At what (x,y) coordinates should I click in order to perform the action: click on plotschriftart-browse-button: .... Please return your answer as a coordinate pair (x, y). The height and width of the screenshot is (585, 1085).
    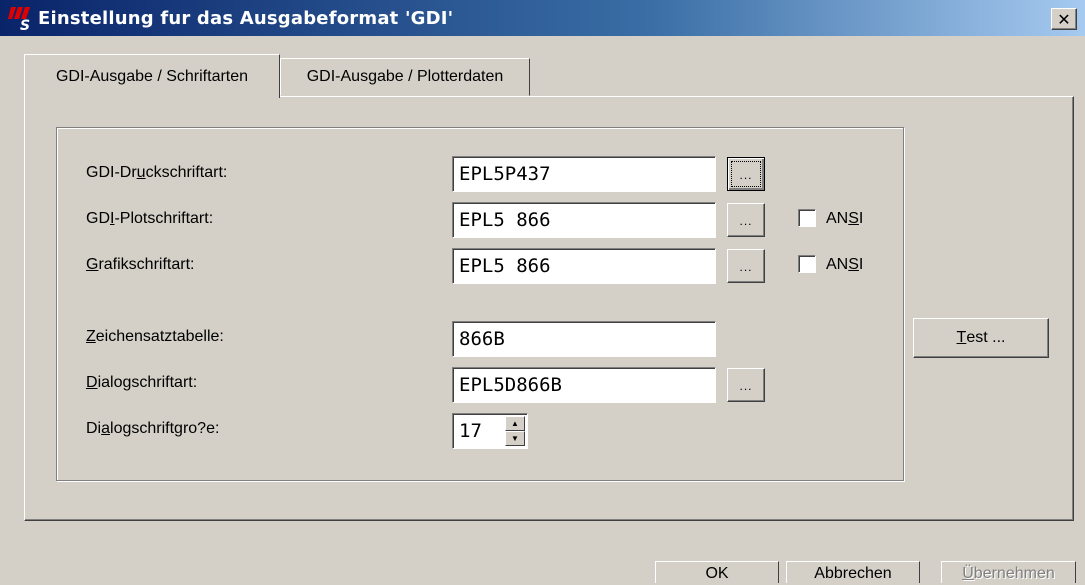
    Looking at the image, I should click on (746, 220).